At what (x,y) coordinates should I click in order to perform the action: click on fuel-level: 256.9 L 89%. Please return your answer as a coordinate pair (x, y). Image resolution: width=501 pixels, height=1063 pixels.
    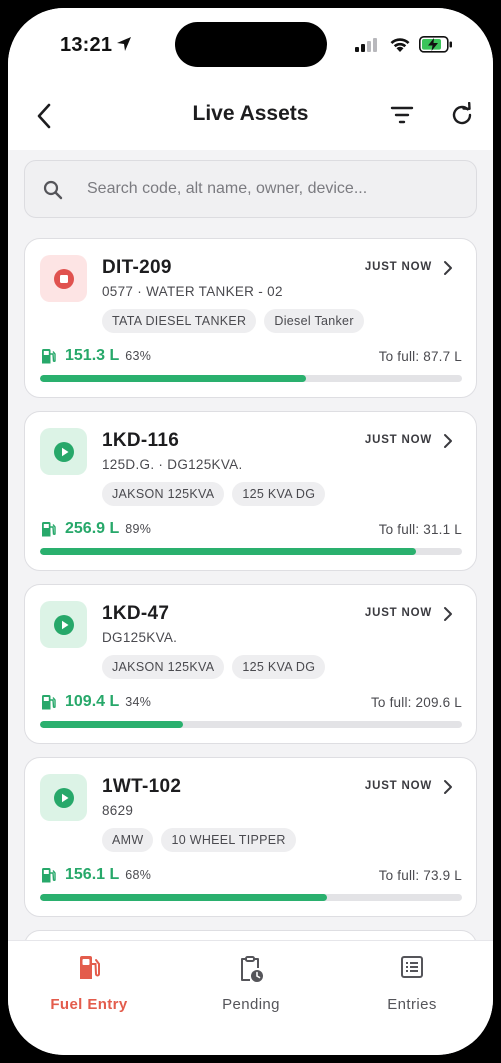
    Looking at the image, I should click on (108, 529).